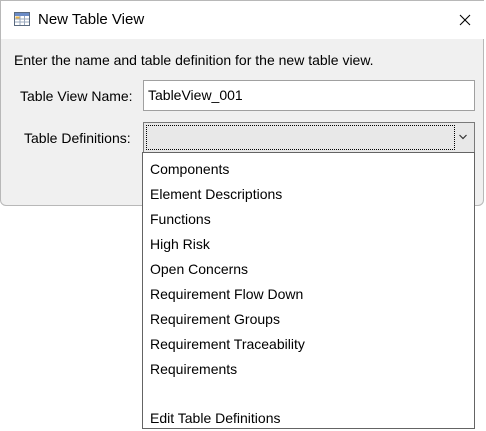  What do you see at coordinates (91, 19) in the screenshot?
I see `window-title: New Table View` at bounding box center [91, 19].